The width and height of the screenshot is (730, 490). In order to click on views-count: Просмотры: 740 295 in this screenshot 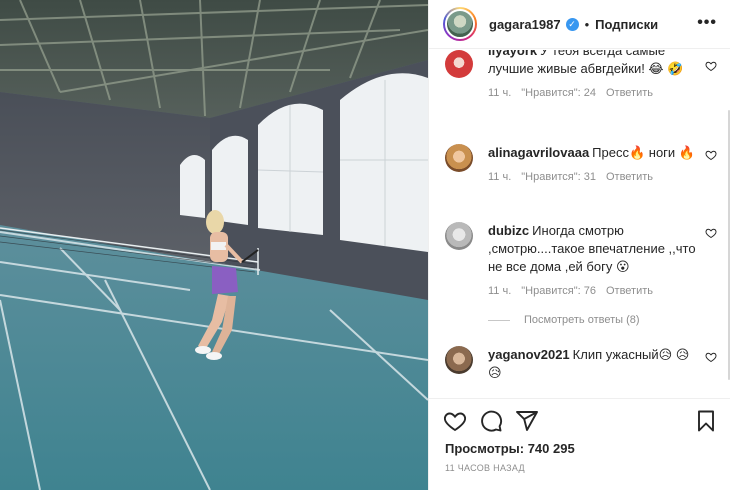, I will do `click(510, 448)`.